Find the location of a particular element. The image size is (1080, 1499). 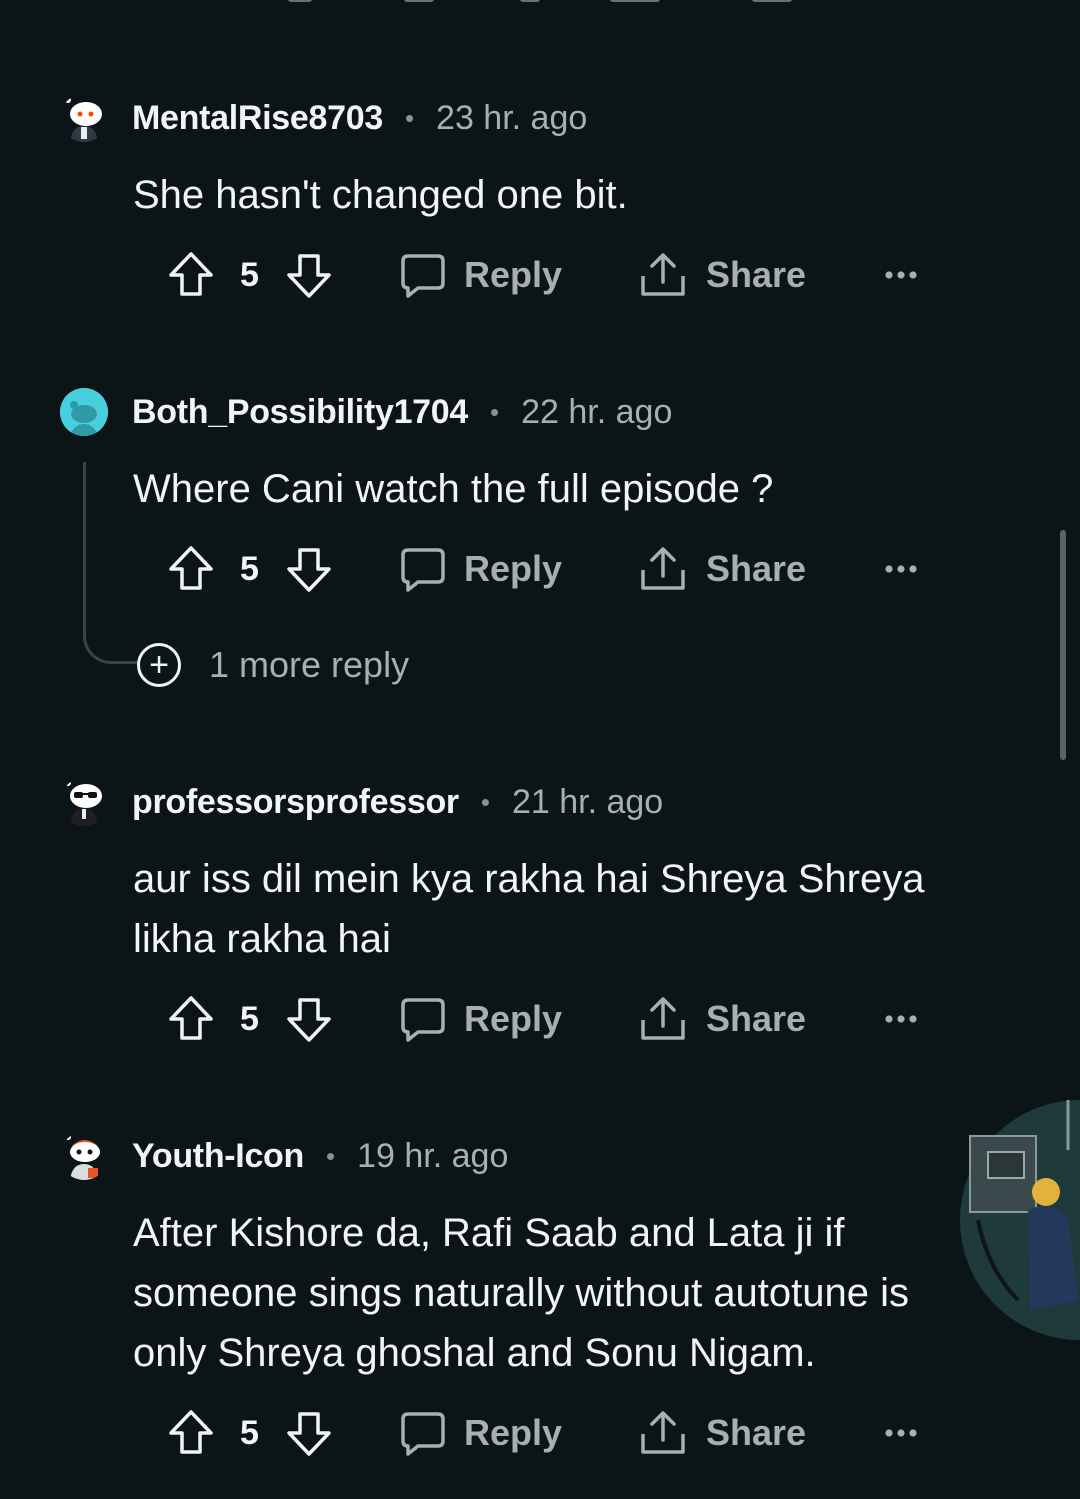

snoo-avatar-icon is located at coordinates (83, 119).